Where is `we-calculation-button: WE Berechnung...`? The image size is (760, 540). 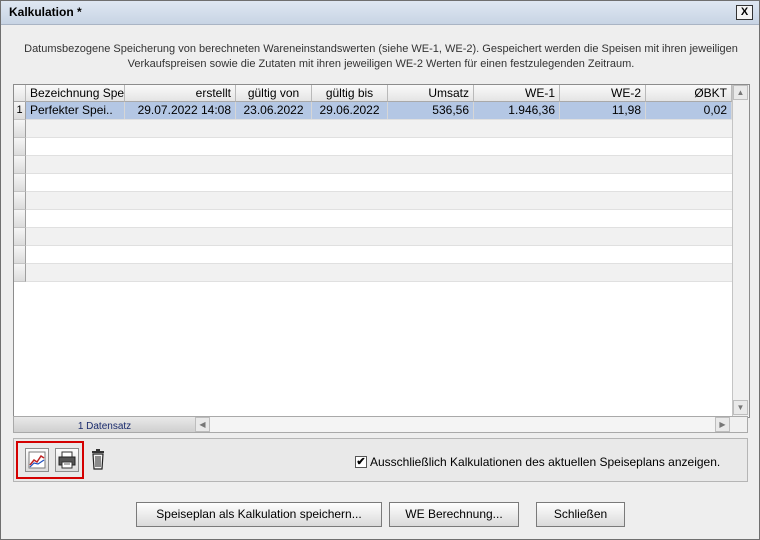
we-calculation-button: WE Berechnung... is located at coordinates (454, 514).